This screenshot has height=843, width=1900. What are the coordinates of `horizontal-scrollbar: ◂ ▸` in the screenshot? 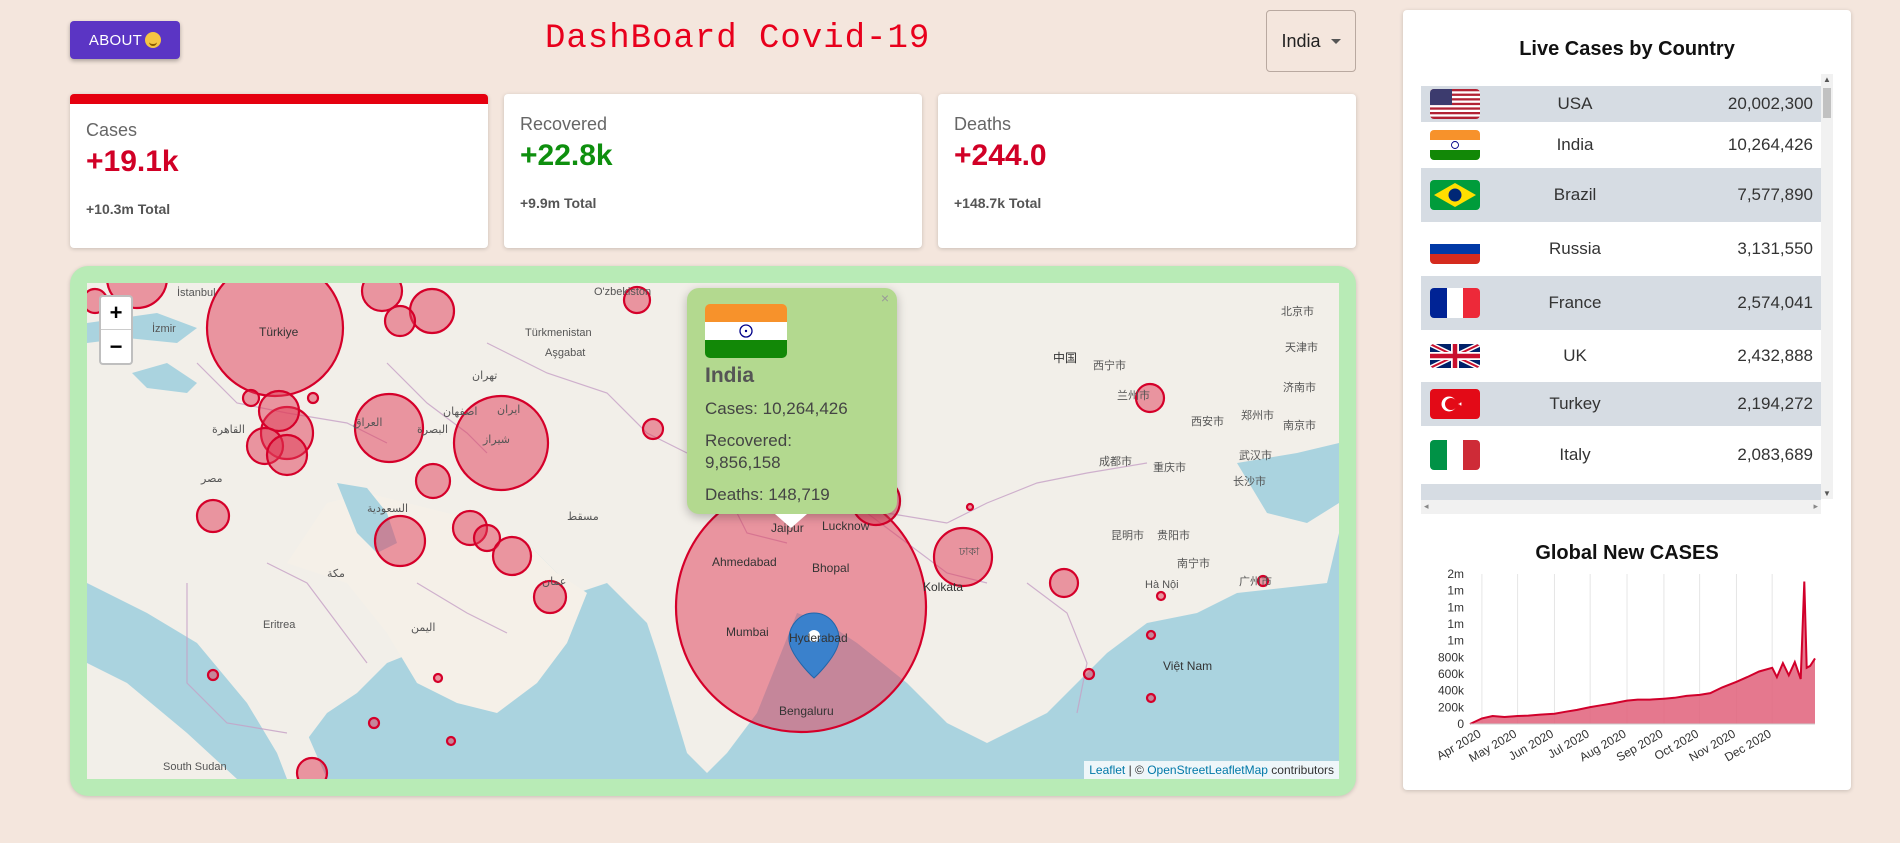 It's located at (1621, 507).